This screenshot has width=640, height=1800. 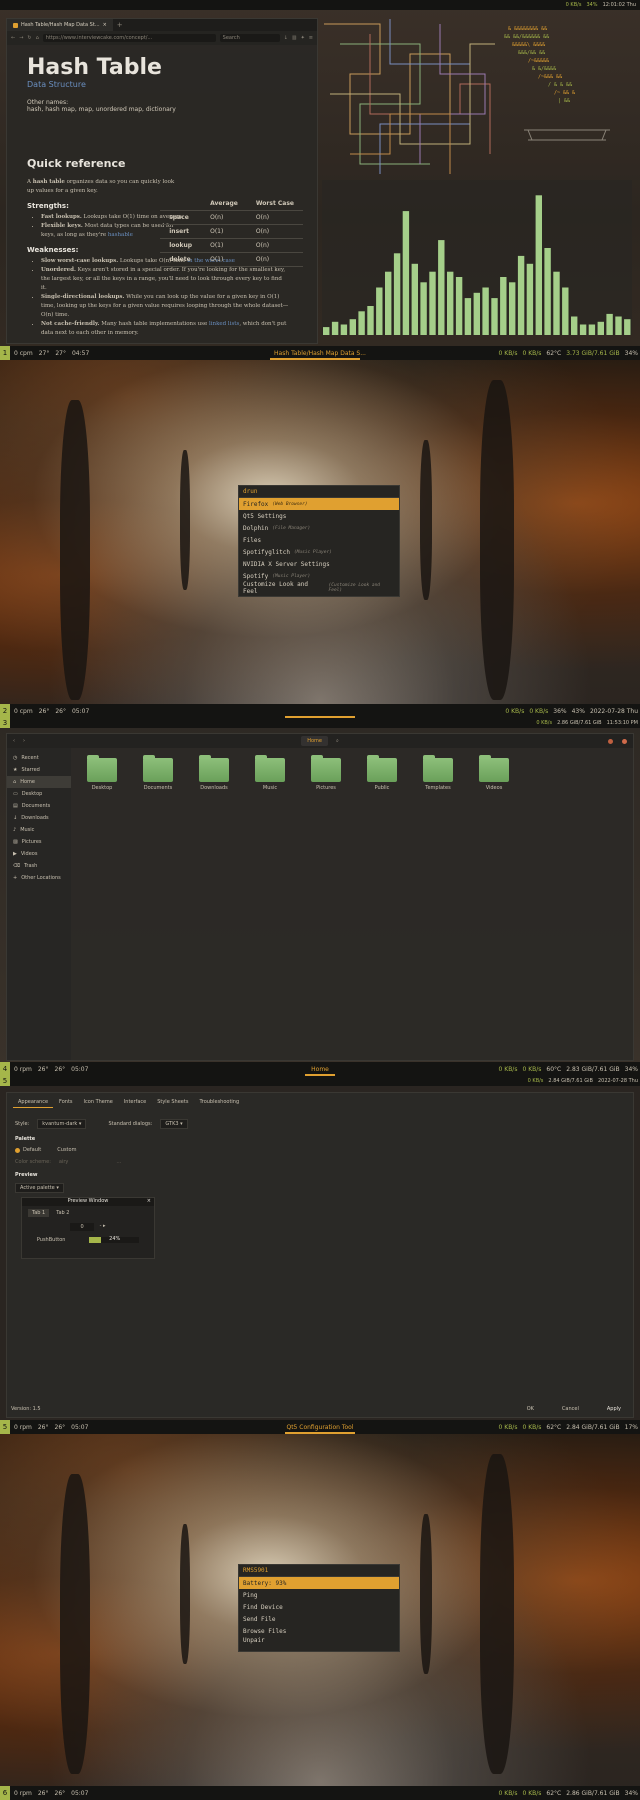 What do you see at coordinates (98, 1102) in the screenshot?
I see `tab-icon-theme: Icon Theme` at bounding box center [98, 1102].